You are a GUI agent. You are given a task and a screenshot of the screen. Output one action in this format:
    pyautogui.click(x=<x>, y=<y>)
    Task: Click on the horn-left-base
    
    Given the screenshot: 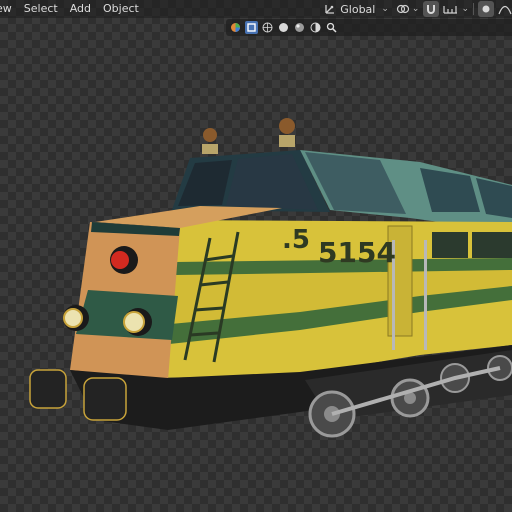 What is the action you would take?
    pyautogui.click(x=210, y=149)
    